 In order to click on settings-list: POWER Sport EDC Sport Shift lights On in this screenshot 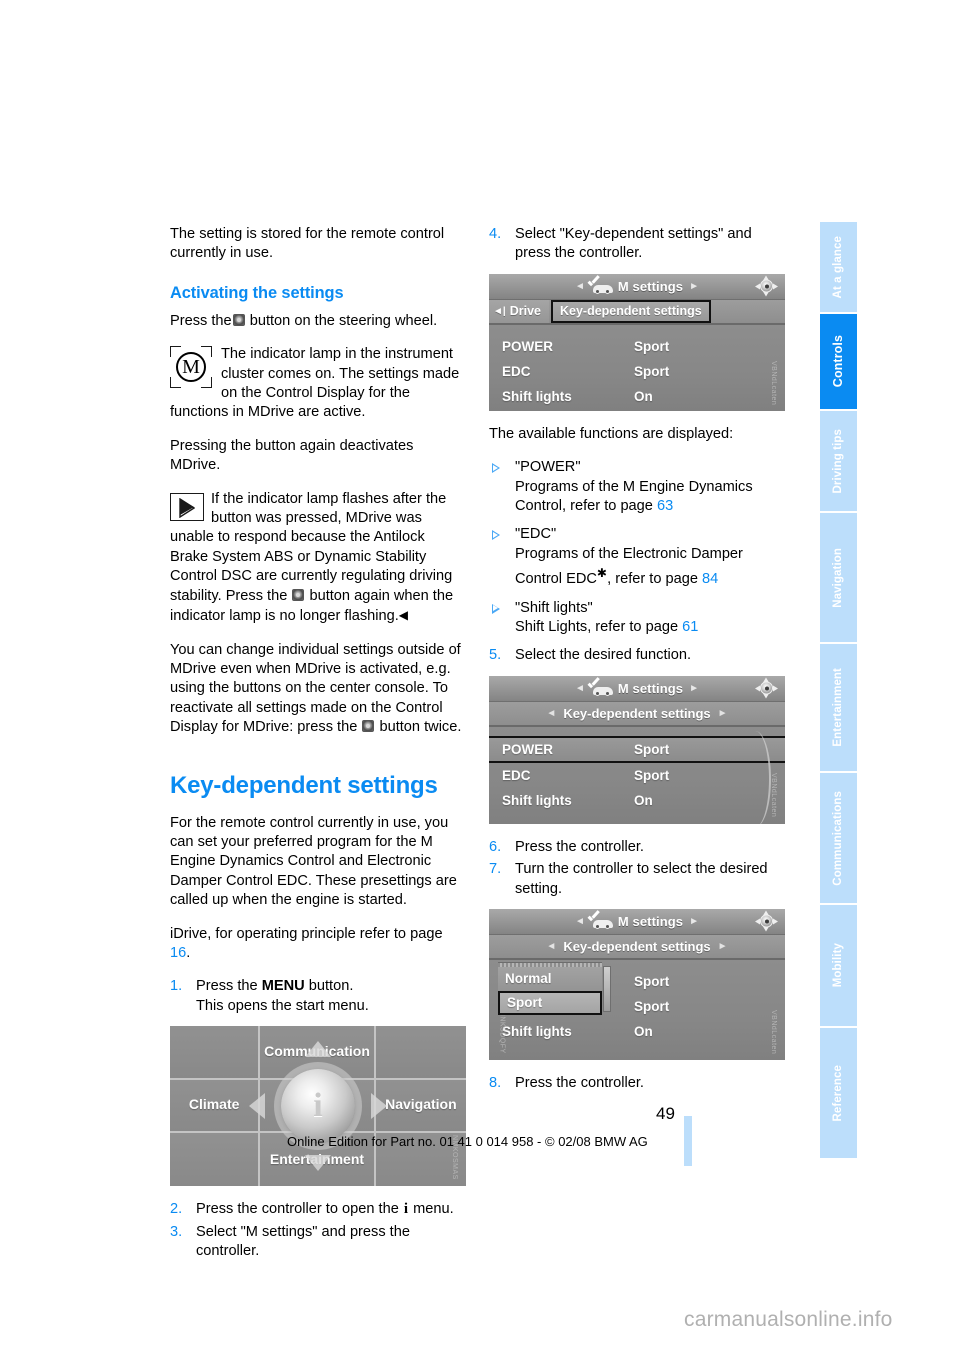, I will do `click(637, 371)`.